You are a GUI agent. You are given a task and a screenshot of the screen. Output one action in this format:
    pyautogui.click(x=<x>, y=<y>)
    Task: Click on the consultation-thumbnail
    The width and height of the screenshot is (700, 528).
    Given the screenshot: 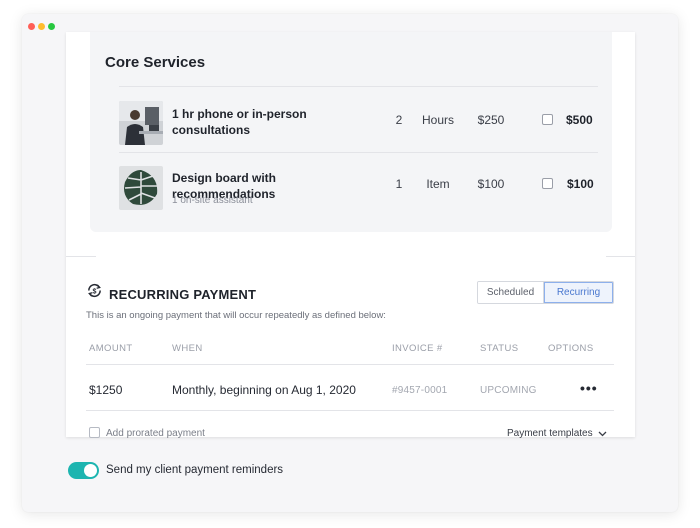 What is the action you would take?
    pyautogui.click(x=141, y=123)
    